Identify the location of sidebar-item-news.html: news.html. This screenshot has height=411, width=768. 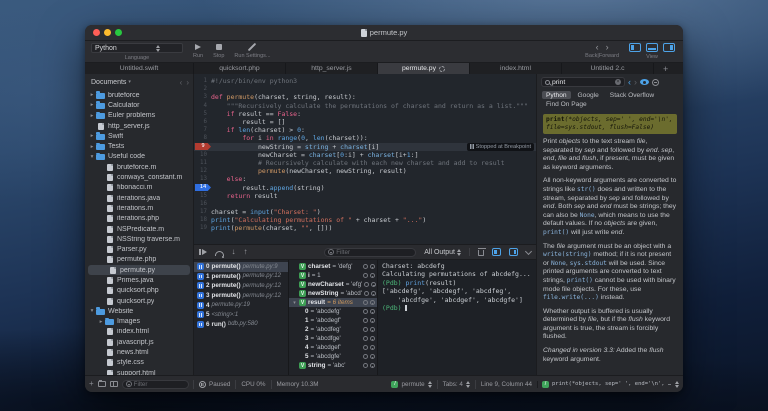
(139, 352).